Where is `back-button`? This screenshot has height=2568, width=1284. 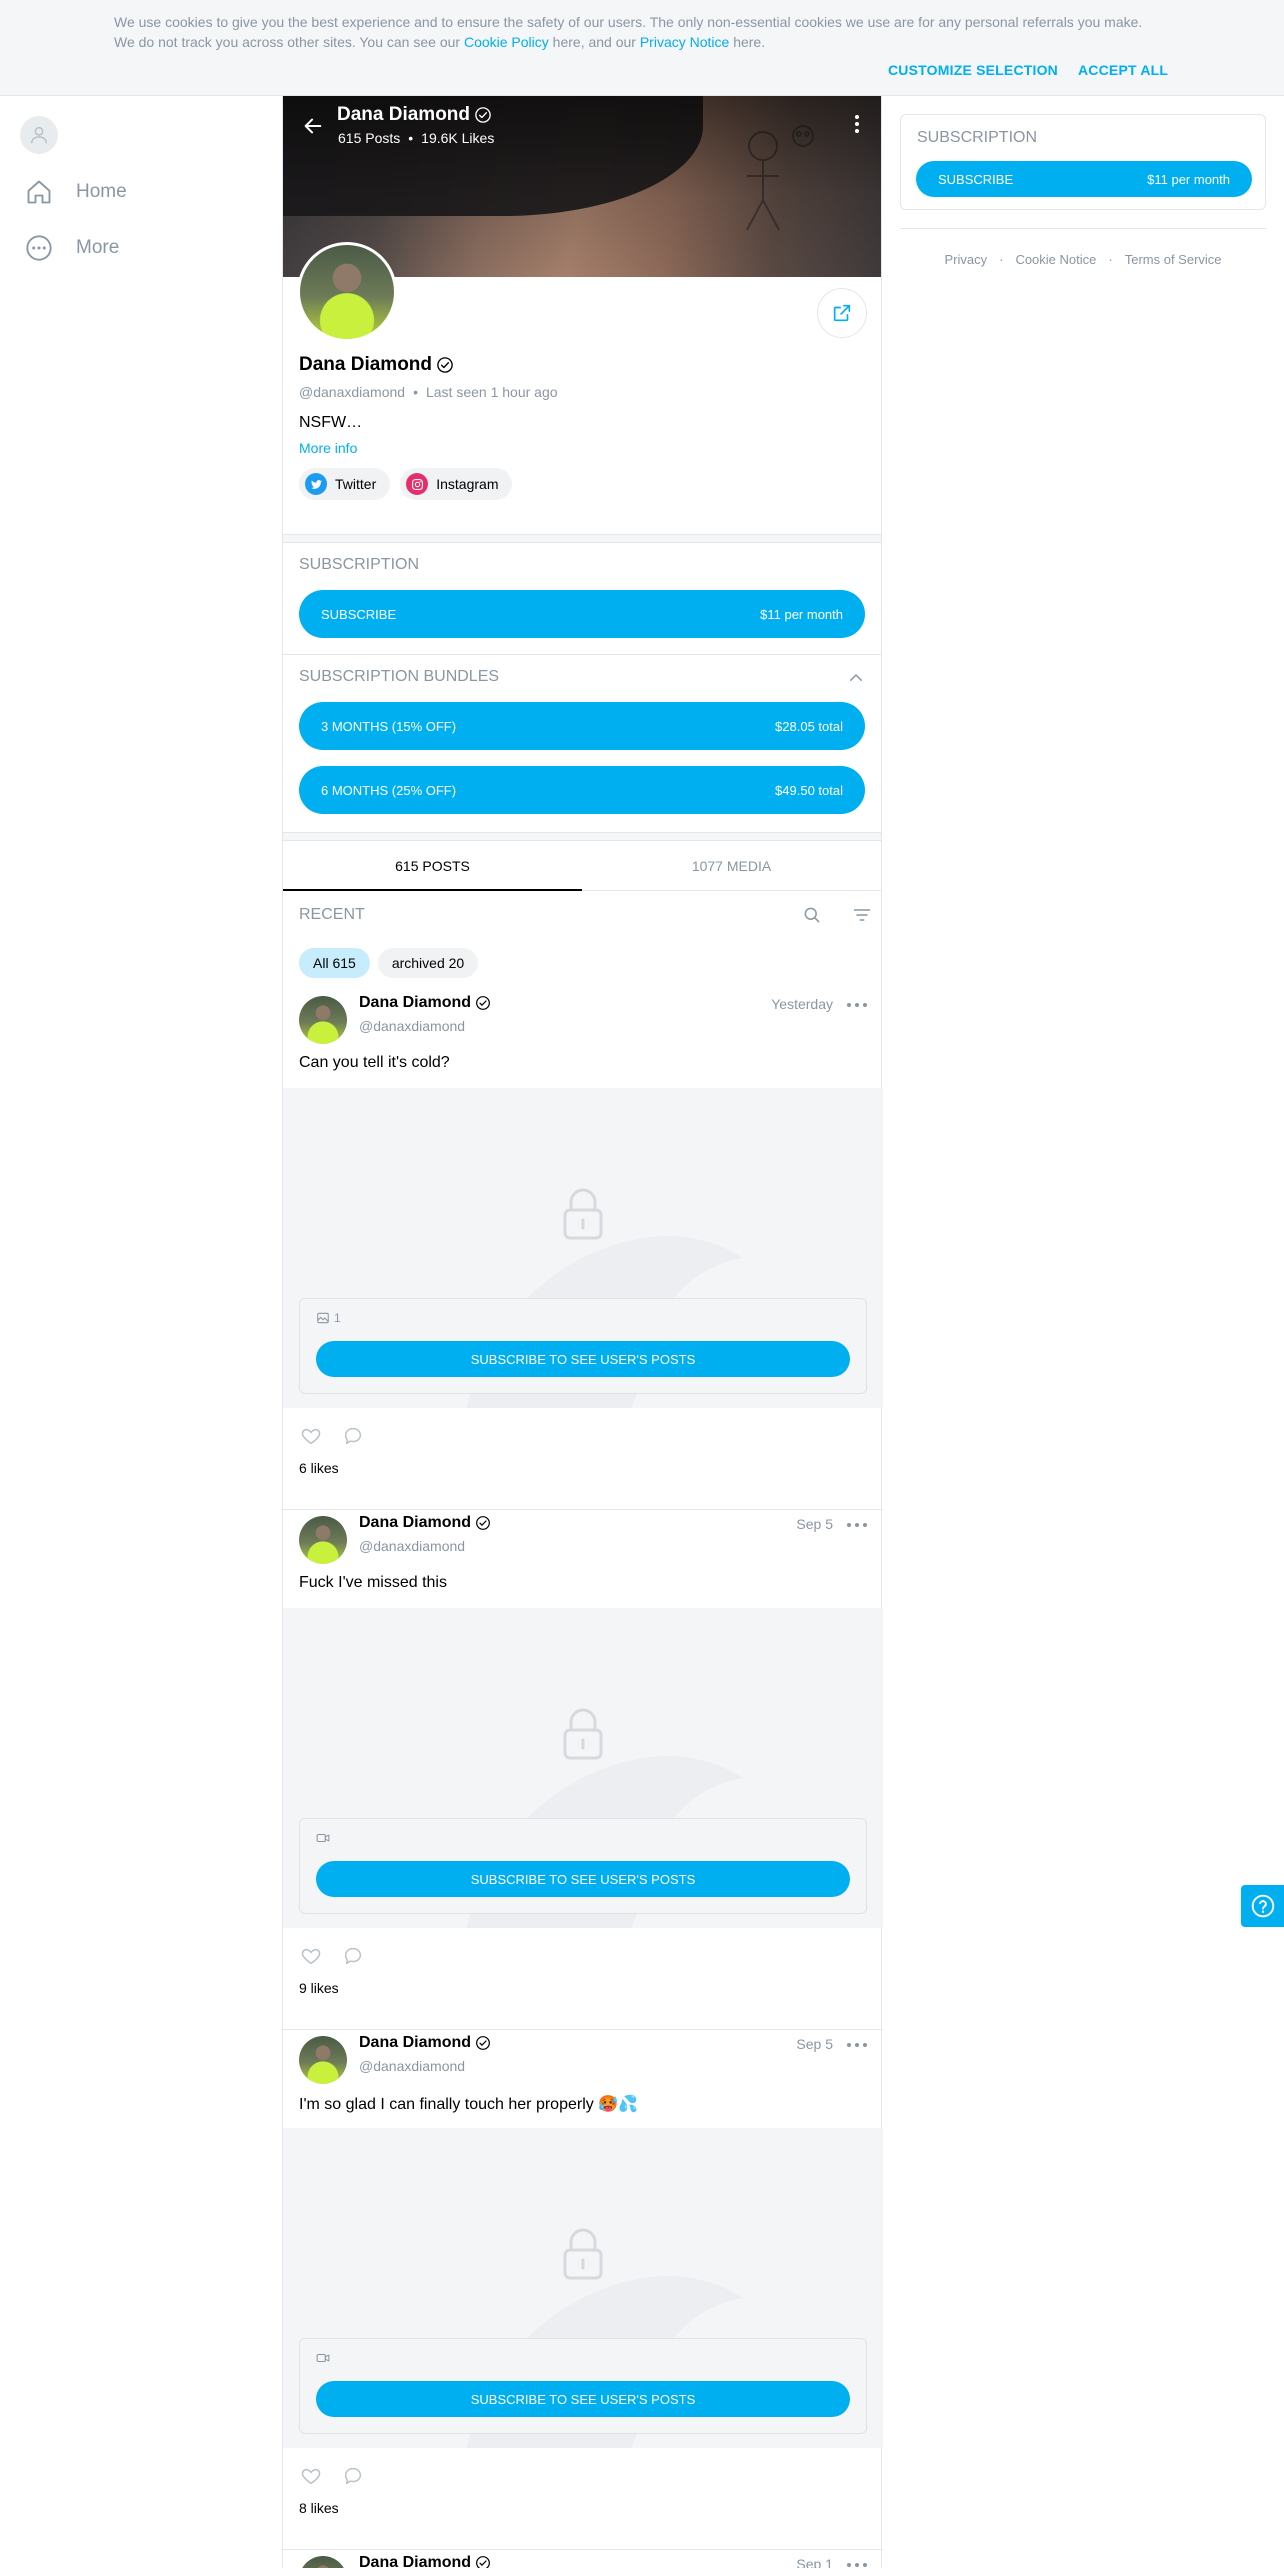 back-button is located at coordinates (313, 126).